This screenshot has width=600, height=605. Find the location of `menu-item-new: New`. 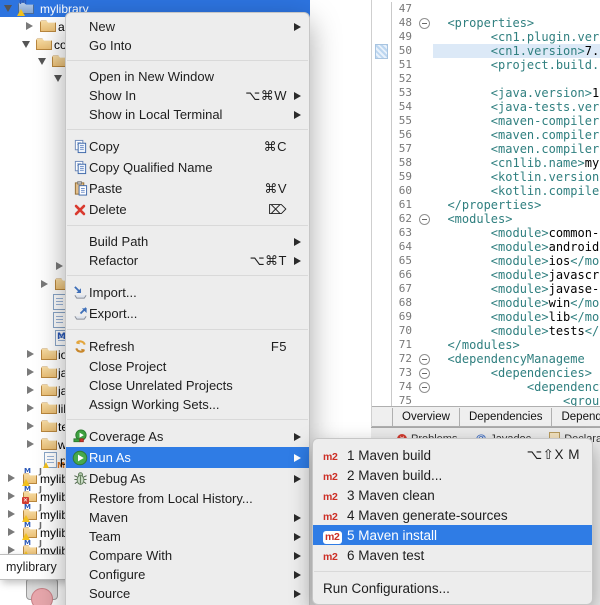

menu-item-new: New is located at coordinates (187, 26).